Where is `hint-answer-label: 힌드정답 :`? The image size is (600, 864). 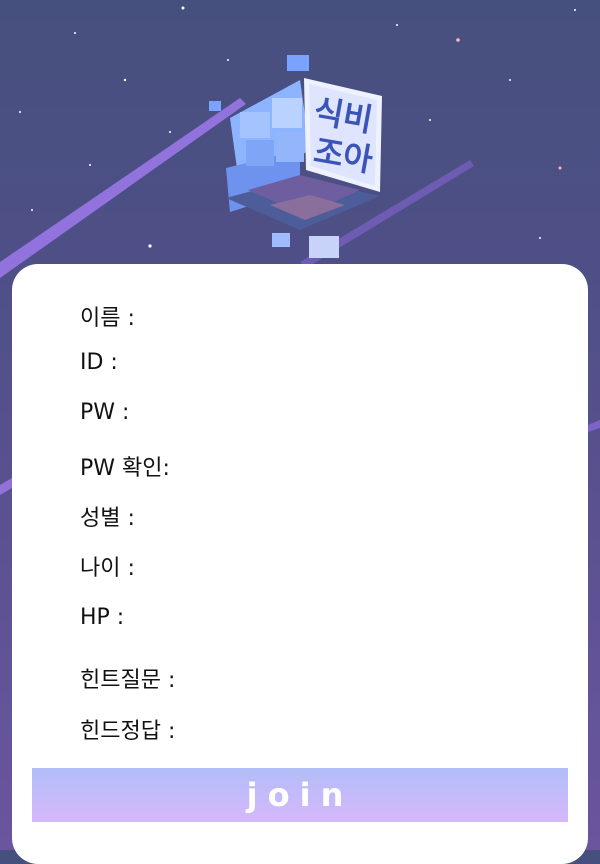
hint-answer-label: 힌드정답 : is located at coordinates (128, 731).